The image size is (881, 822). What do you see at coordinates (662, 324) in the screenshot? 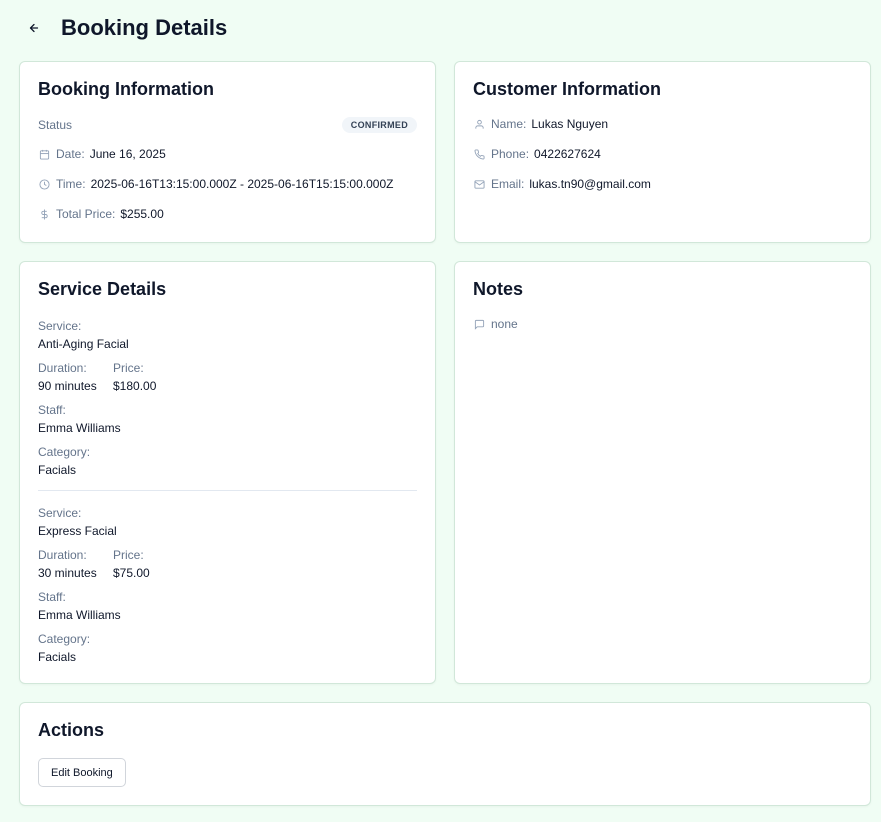
I see `notes-row: none` at bounding box center [662, 324].